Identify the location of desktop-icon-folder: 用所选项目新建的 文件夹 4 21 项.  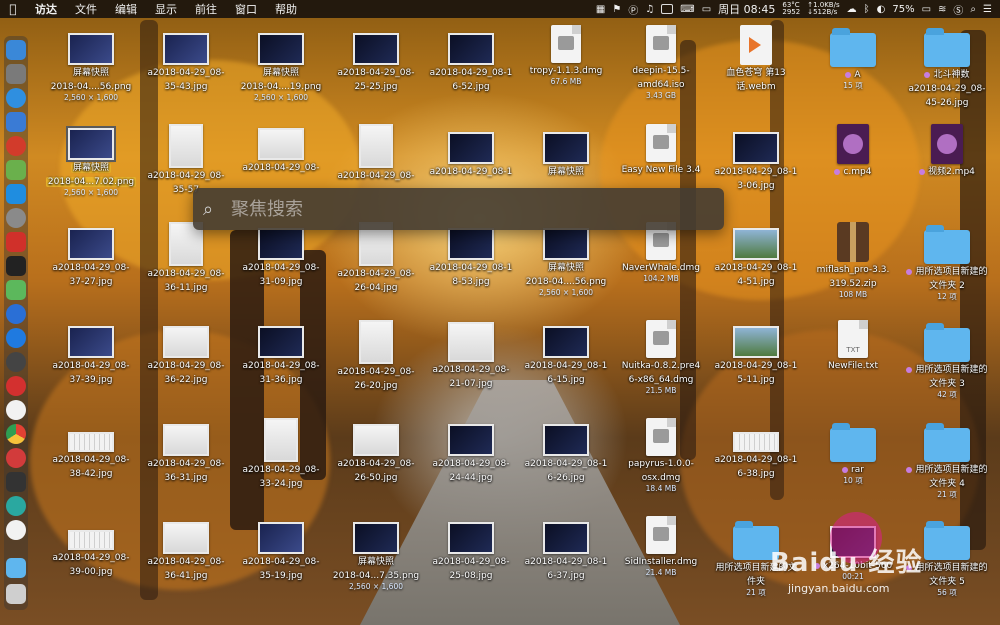
(947, 461).